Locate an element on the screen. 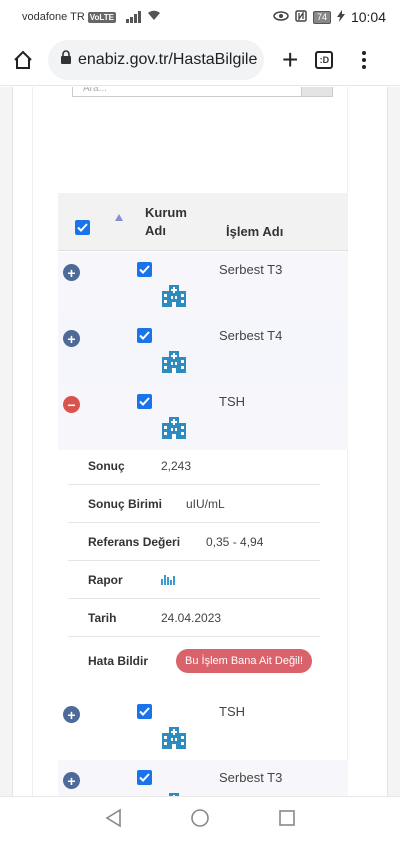 Image resolution: width=400 pixels, height=844 pixels. address-bar: enabiz.gov.tr/HastaBilgile is located at coordinates (156, 59).